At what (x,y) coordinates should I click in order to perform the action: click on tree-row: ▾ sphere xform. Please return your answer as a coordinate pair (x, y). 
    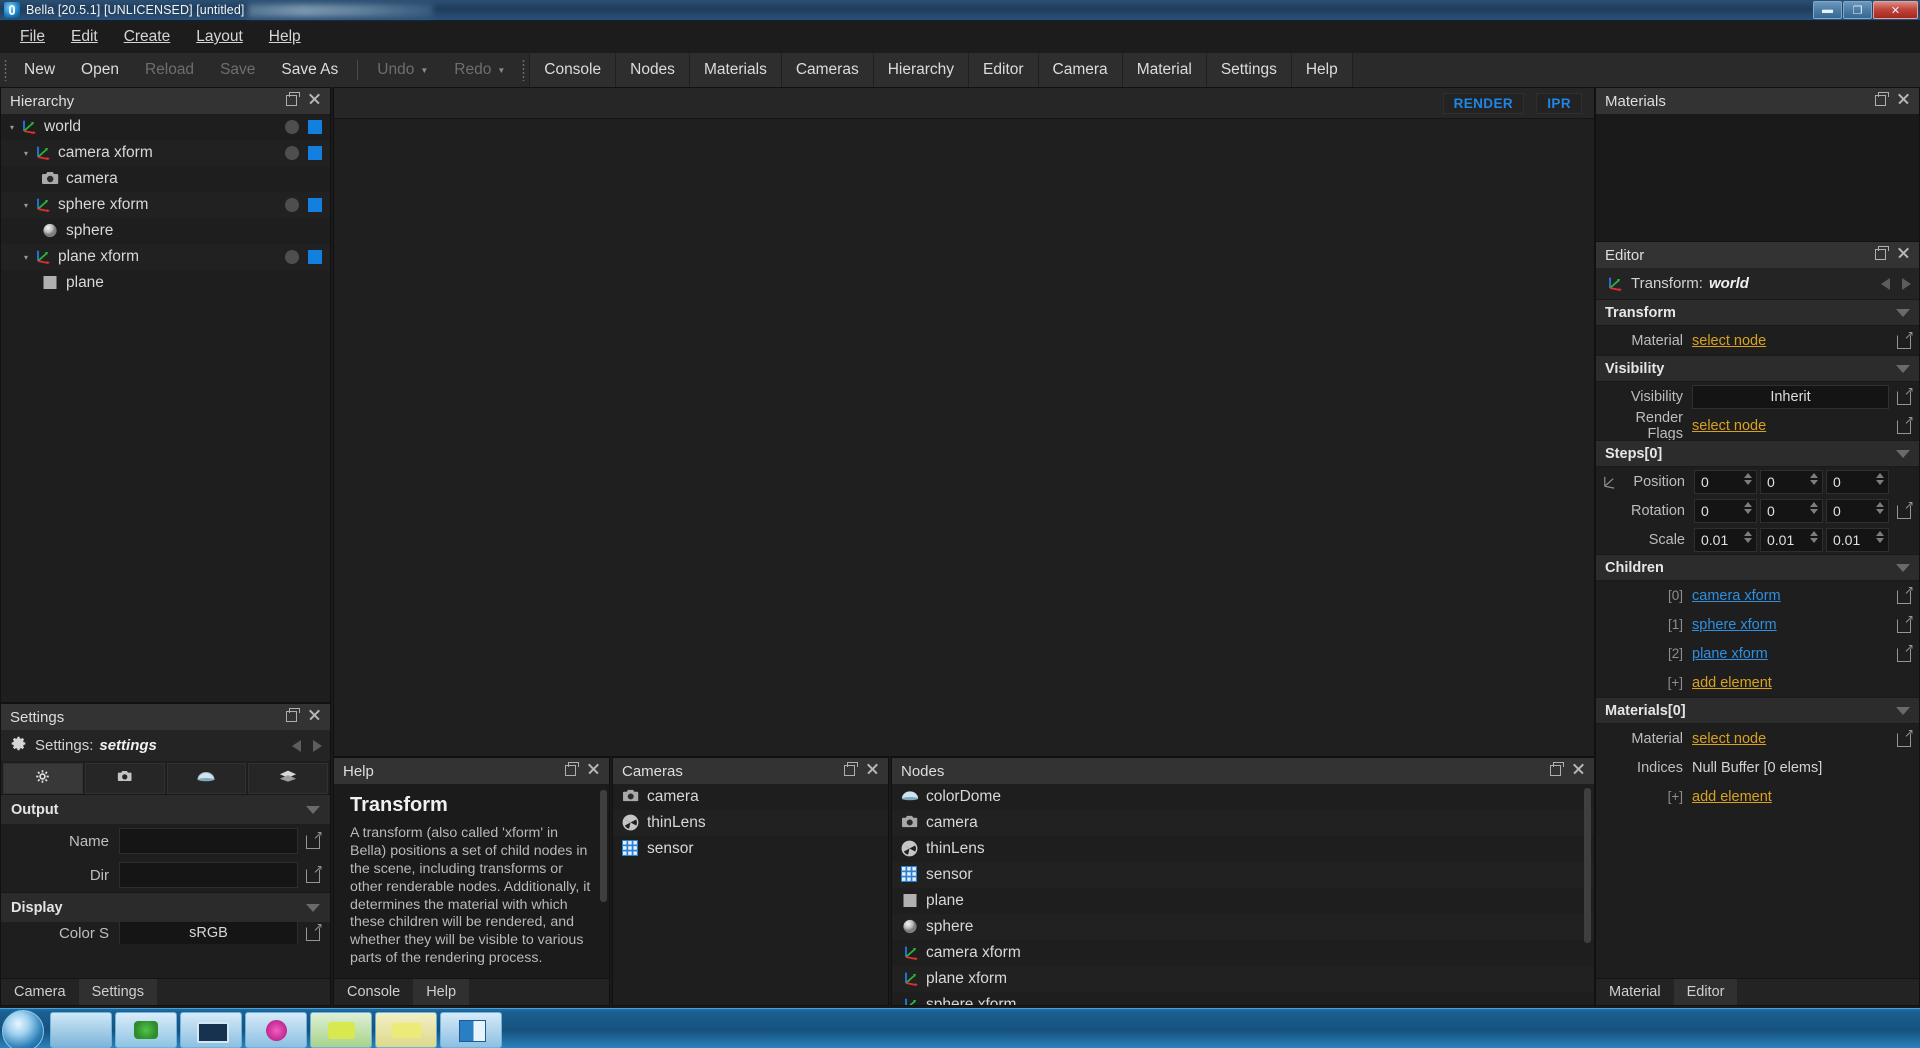
    Looking at the image, I should click on (165, 205).